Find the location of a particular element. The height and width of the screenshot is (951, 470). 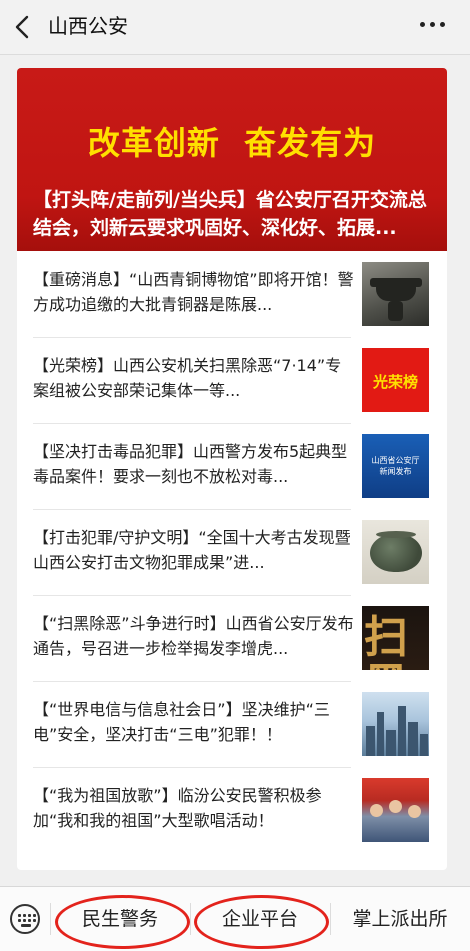

menu-item-minsheng-policing: 民生警务 is located at coordinates (120, 919).